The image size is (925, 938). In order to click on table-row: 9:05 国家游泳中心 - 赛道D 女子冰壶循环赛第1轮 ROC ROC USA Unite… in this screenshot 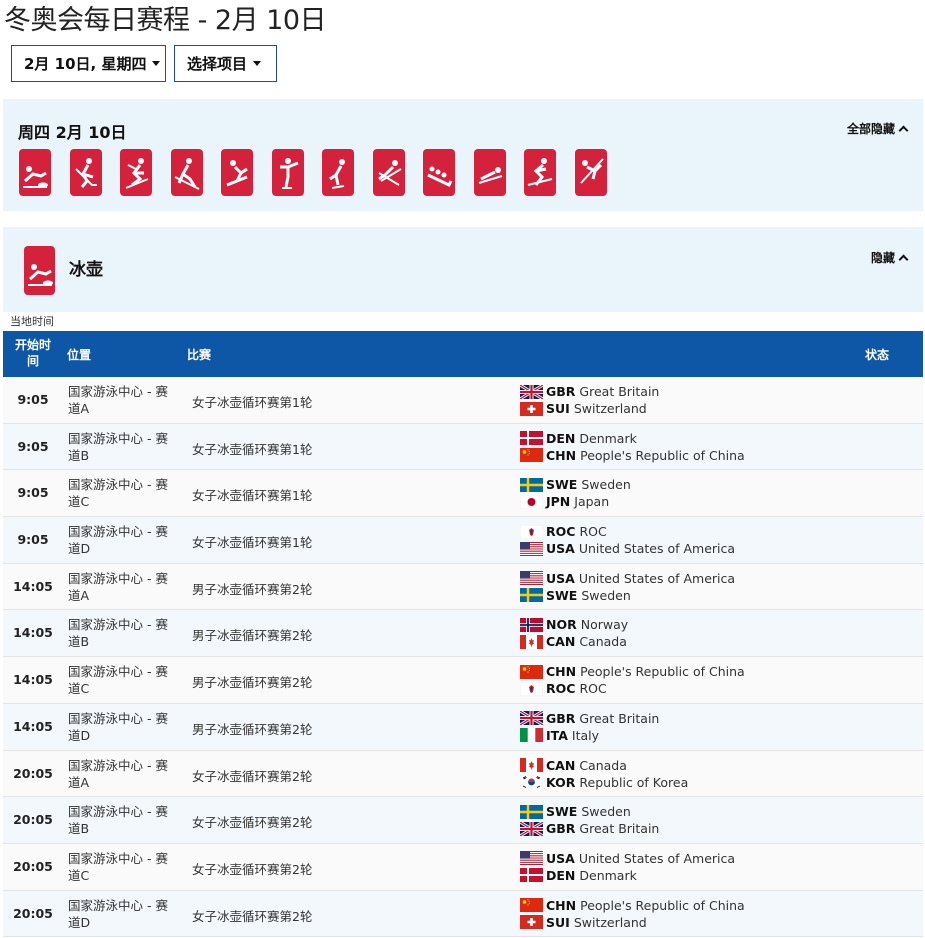, I will do `click(463, 540)`.